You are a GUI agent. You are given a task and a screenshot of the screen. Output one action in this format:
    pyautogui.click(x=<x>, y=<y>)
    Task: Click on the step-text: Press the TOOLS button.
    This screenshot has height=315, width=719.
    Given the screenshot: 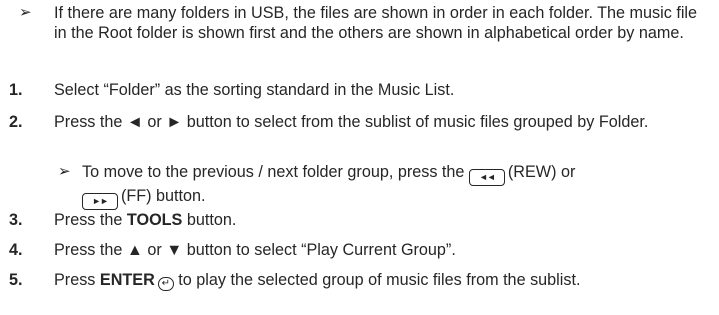 What is the action you would take?
    pyautogui.click(x=384, y=220)
    